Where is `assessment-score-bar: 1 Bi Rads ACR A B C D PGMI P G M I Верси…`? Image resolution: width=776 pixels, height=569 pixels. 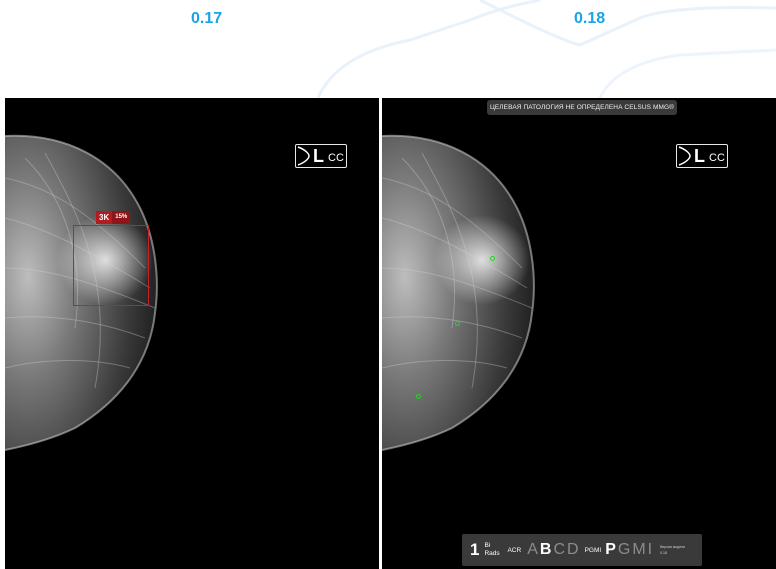 assessment-score-bar: 1 Bi Rads ACR A B C D PGMI P G M I Верси… is located at coordinates (582, 550).